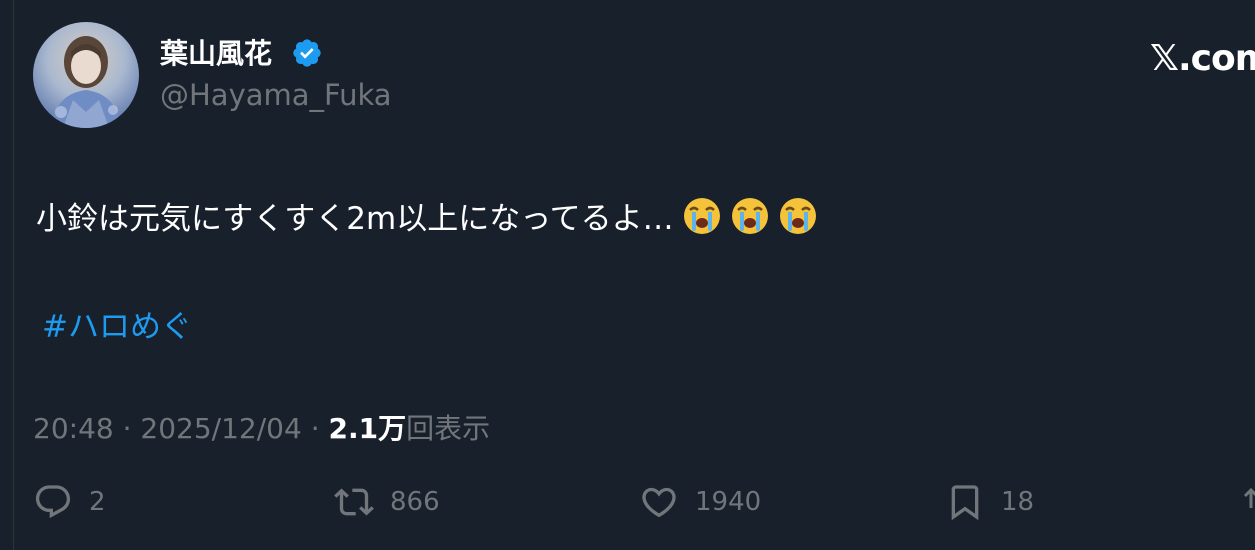  Describe the element at coordinates (307, 53) in the screenshot. I see `verified-badge-icon` at that location.